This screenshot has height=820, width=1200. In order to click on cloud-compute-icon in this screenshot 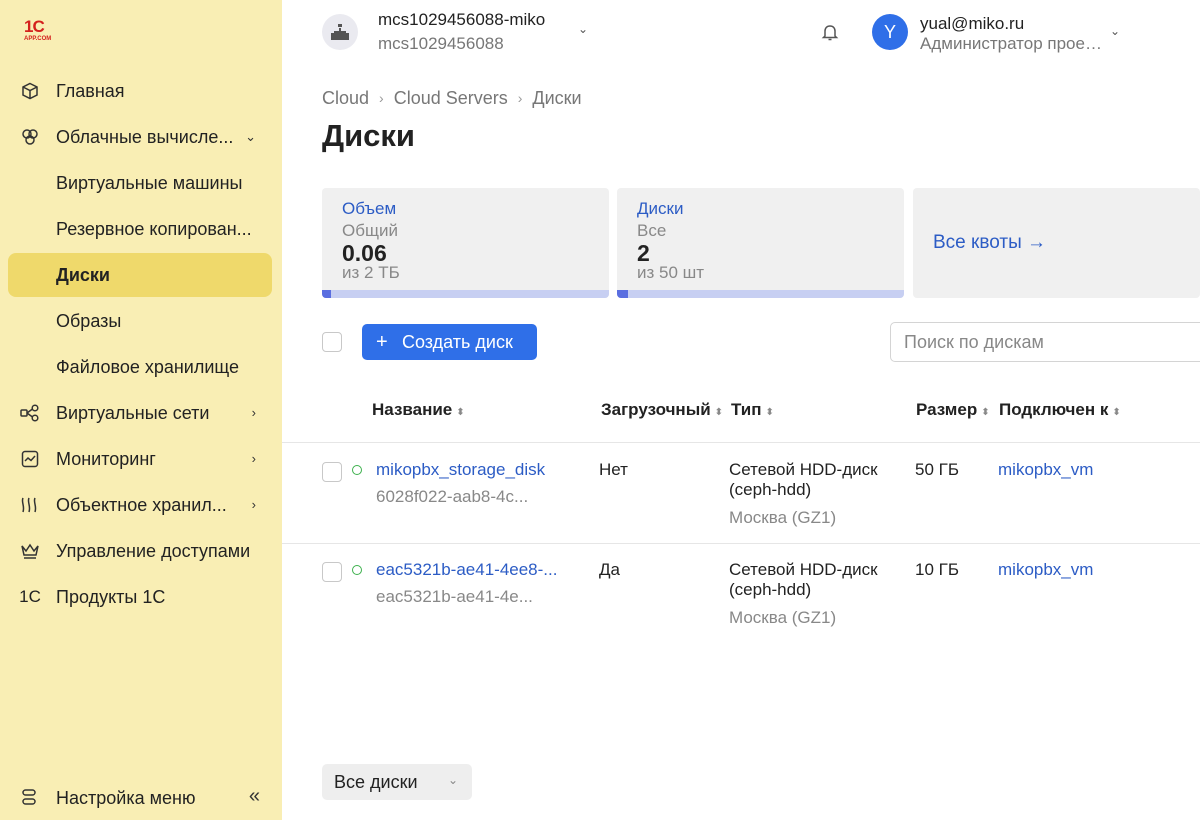, I will do `click(30, 137)`.